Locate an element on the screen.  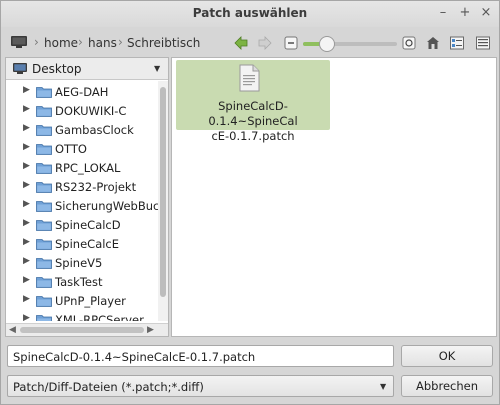
folder-label: RPC_LOKAL is located at coordinates (88, 168).